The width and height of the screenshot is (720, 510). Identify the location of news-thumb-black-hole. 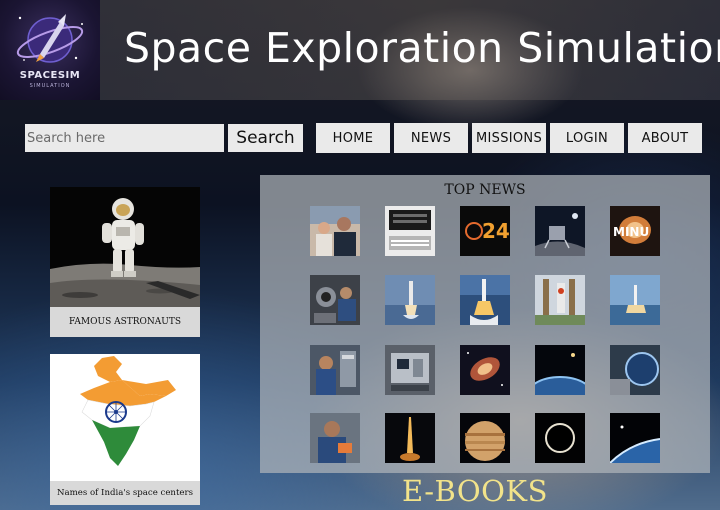
(560, 438).